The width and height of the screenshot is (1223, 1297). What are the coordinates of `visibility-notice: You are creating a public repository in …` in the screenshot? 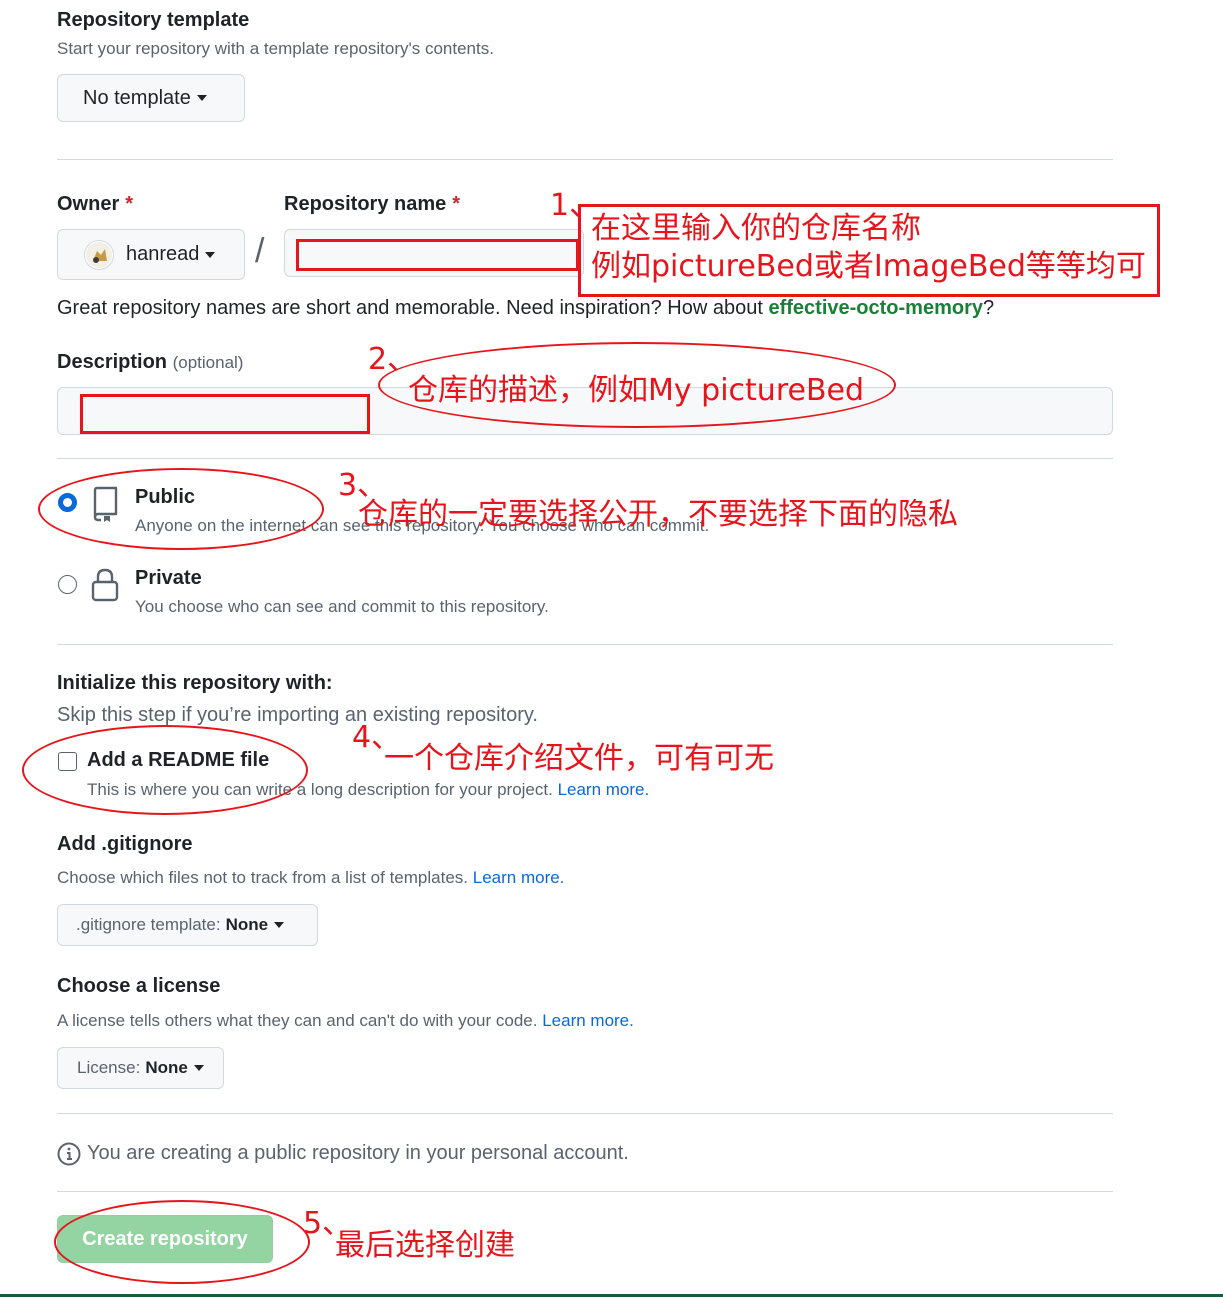 It's located at (358, 1153).